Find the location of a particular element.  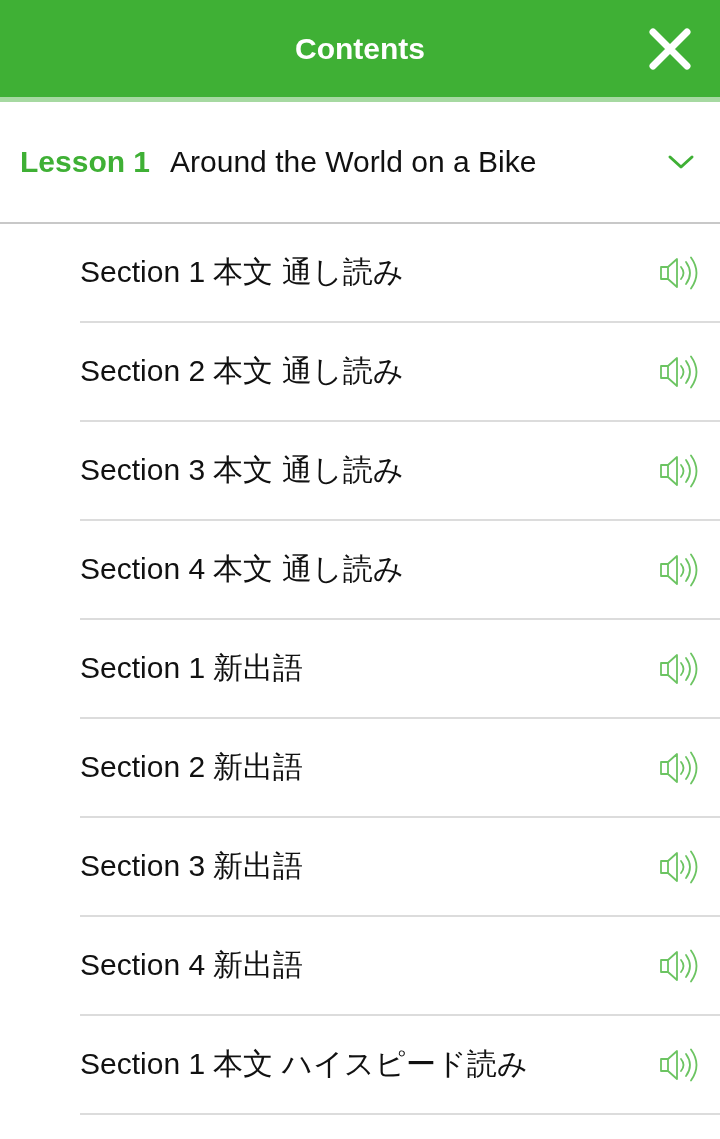

section-label: Section 3 本文 通し読み is located at coordinates (242, 470).